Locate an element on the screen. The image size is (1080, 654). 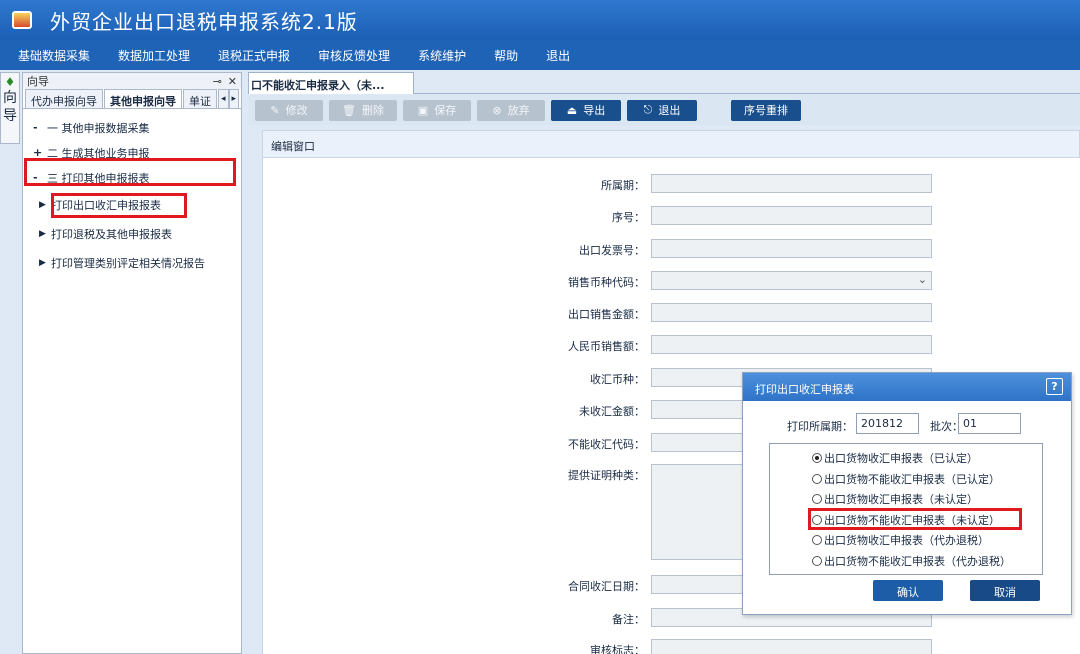
export-button-label: 导出 is located at coordinates (594, 110).